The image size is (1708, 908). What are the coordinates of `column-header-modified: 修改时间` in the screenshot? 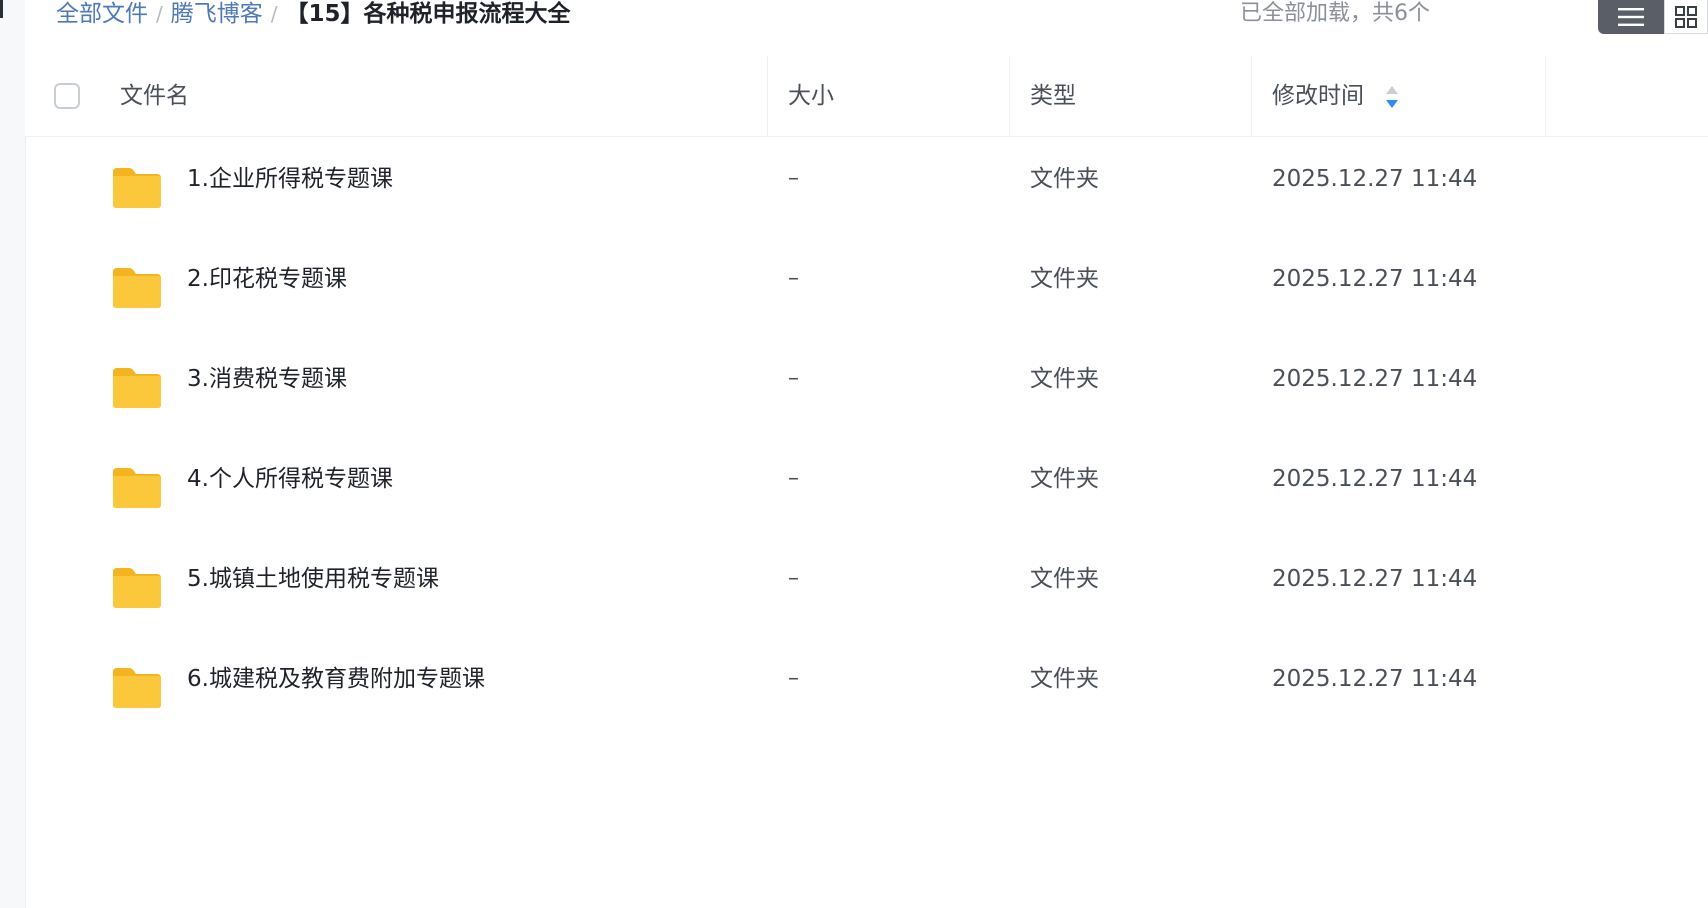 It's located at (1318, 96).